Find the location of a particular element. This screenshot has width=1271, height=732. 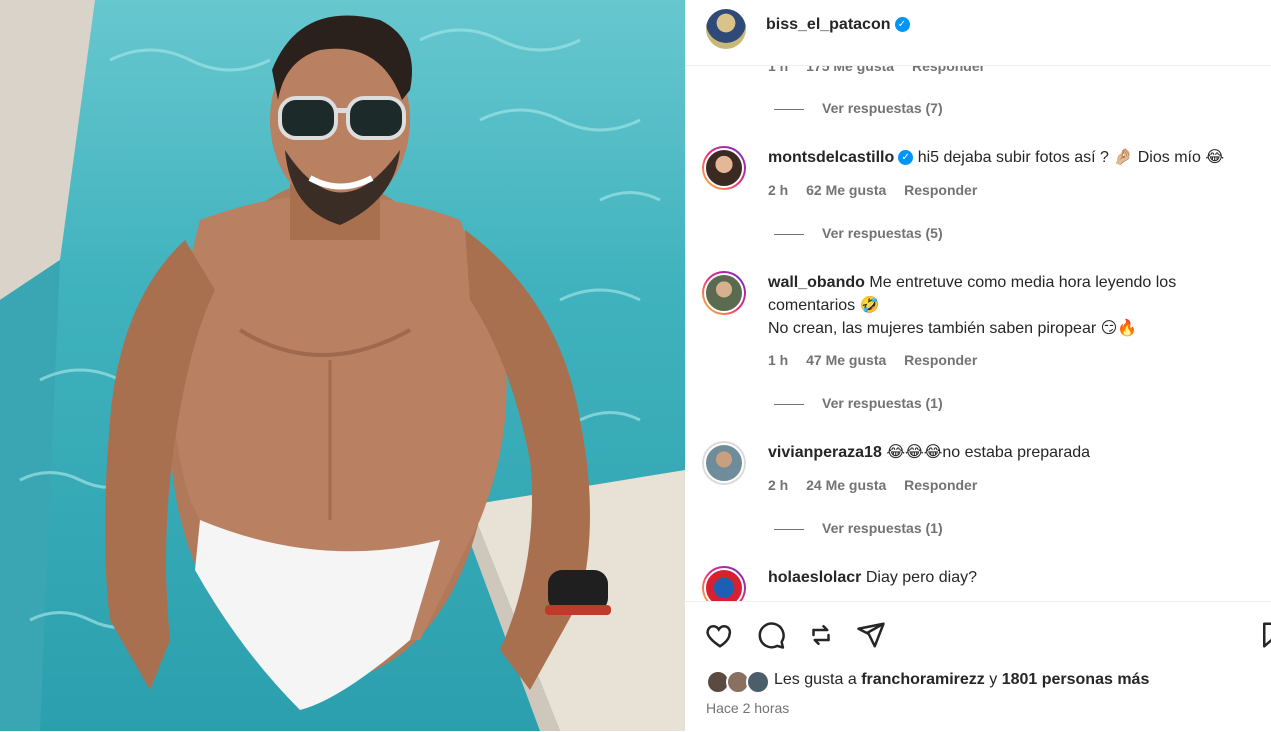

bookmark-icon is located at coordinates (1264, 635).